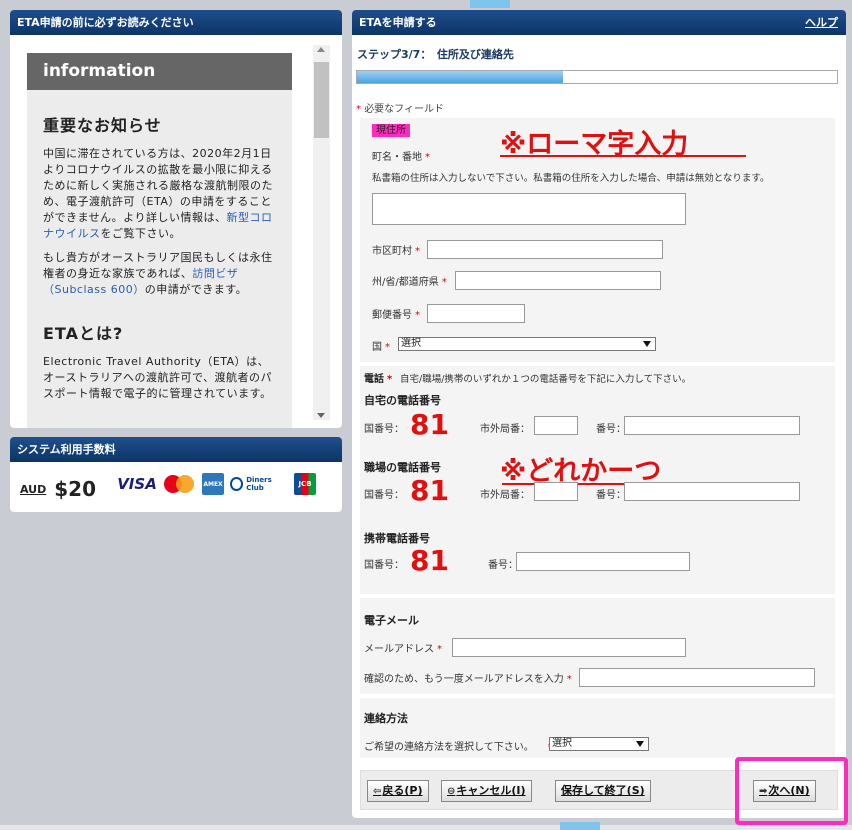 This screenshot has width=852, height=830. Describe the element at coordinates (33, 489) in the screenshot. I see `fee-currency: AUD` at that location.